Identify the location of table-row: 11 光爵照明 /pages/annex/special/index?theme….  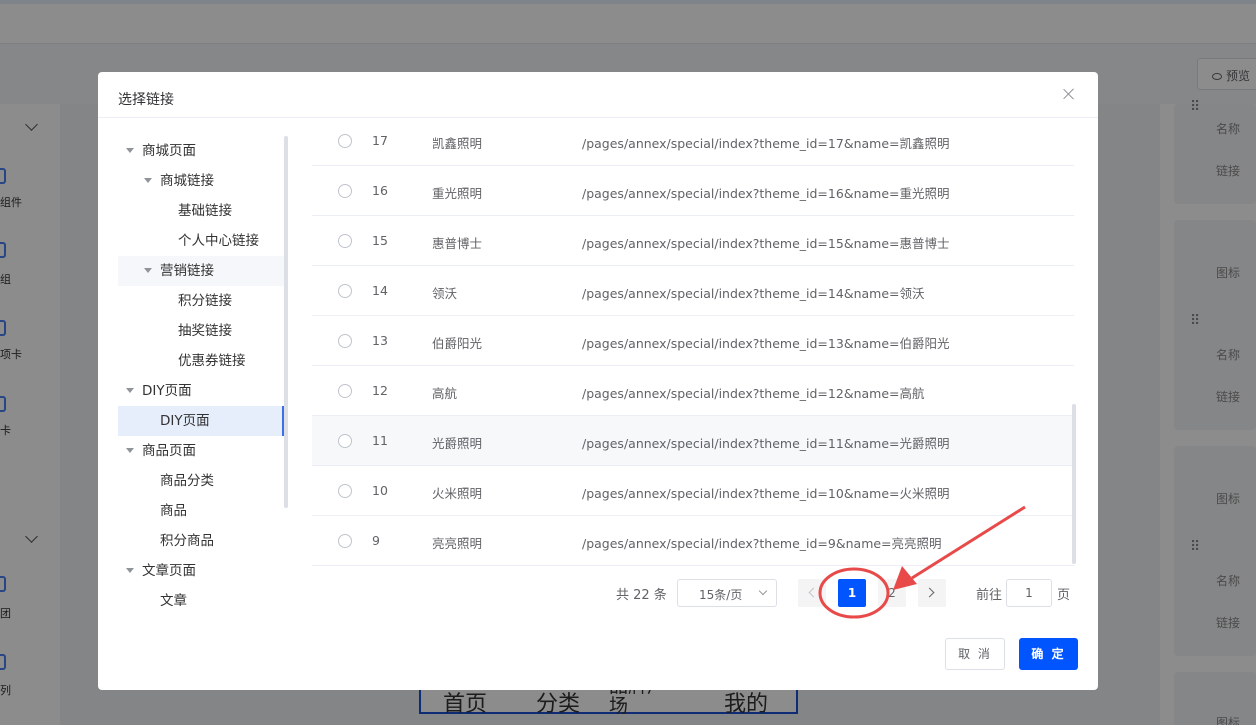
(693, 441).